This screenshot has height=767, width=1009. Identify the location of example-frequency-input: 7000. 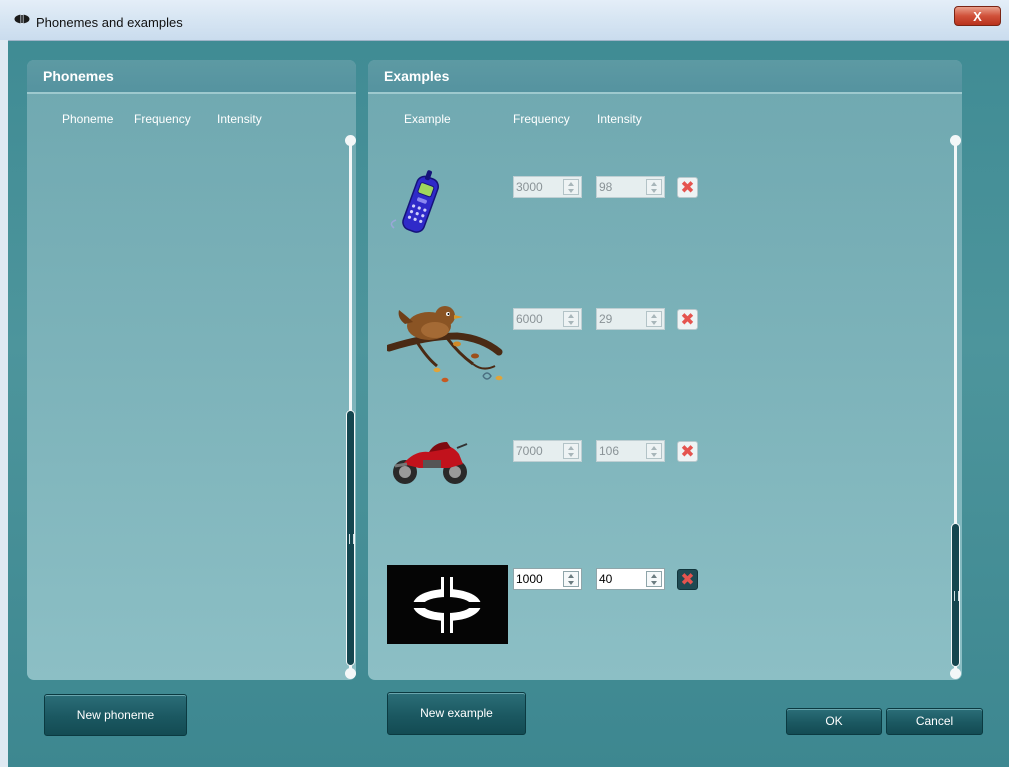
(547, 451).